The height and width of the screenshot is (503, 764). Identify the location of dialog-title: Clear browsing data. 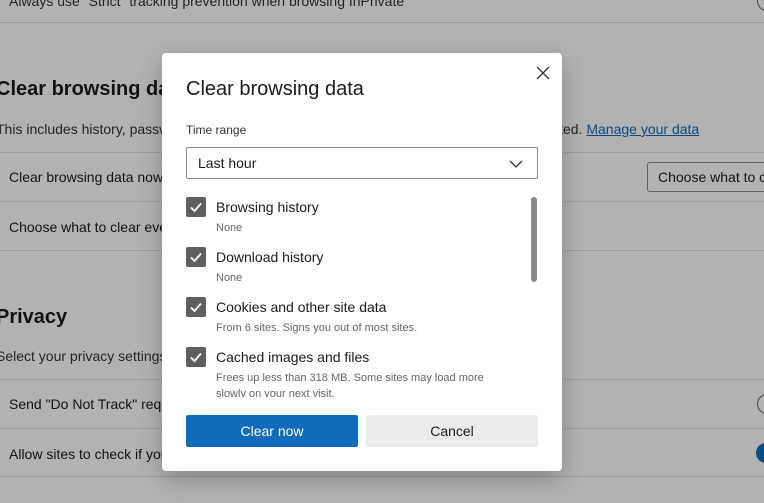
(275, 89).